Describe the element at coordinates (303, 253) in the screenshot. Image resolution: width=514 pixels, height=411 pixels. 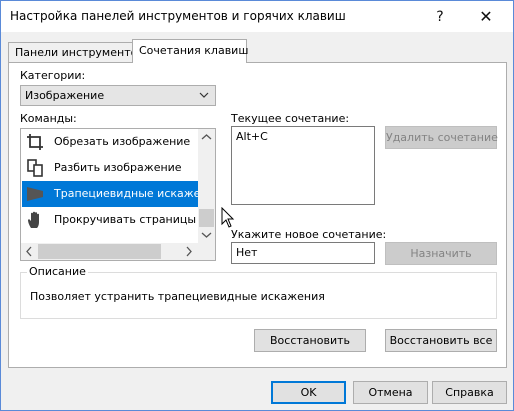
I see `new-shortcut-input: Нет` at that location.